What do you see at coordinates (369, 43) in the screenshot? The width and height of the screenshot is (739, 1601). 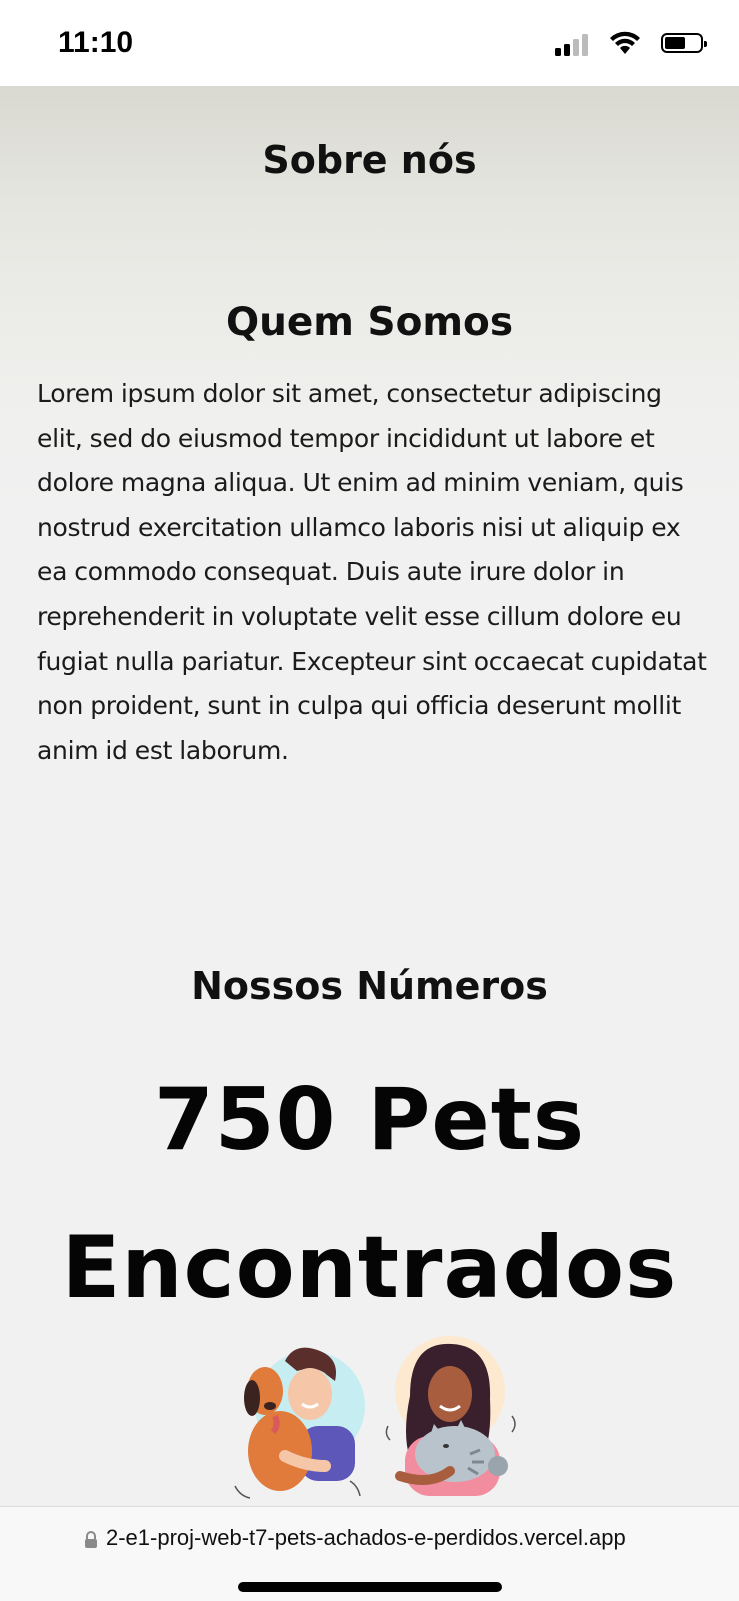 I see `status-bar: 11:10` at bounding box center [369, 43].